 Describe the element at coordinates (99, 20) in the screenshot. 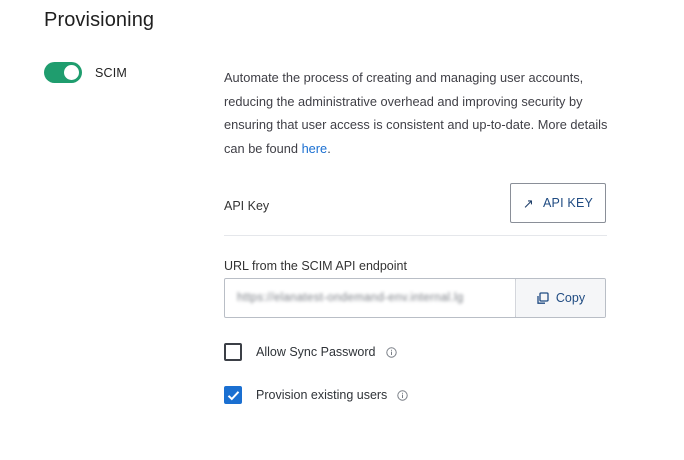

I see `section-title: Provisioning` at that location.